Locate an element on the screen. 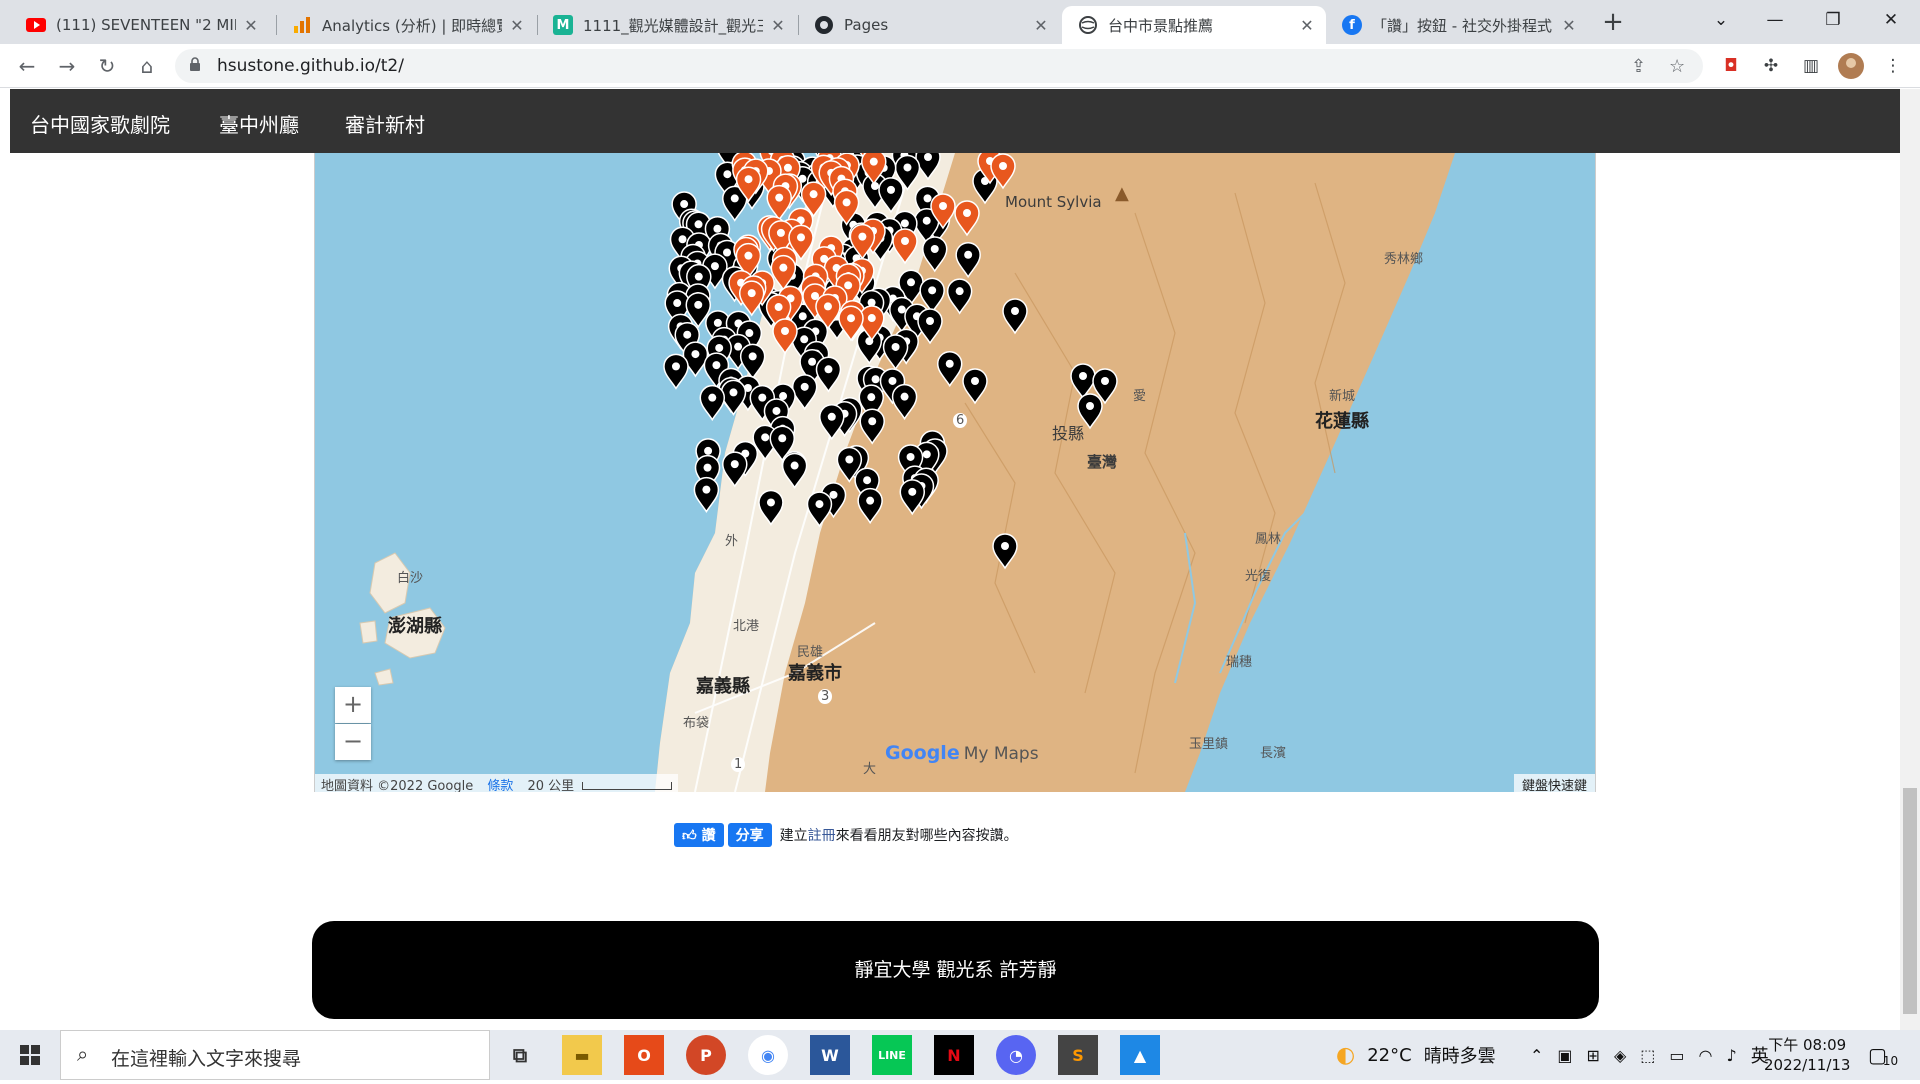 The width and height of the screenshot is (1920, 1084). office-icon: O is located at coordinates (644, 1055).